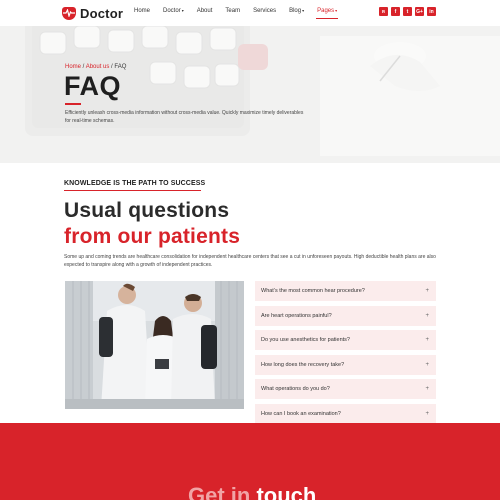 This screenshot has width=500, height=500. Describe the element at coordinates (69, 13) in the screenshot. I see `heart-pulse-icon` at that location.